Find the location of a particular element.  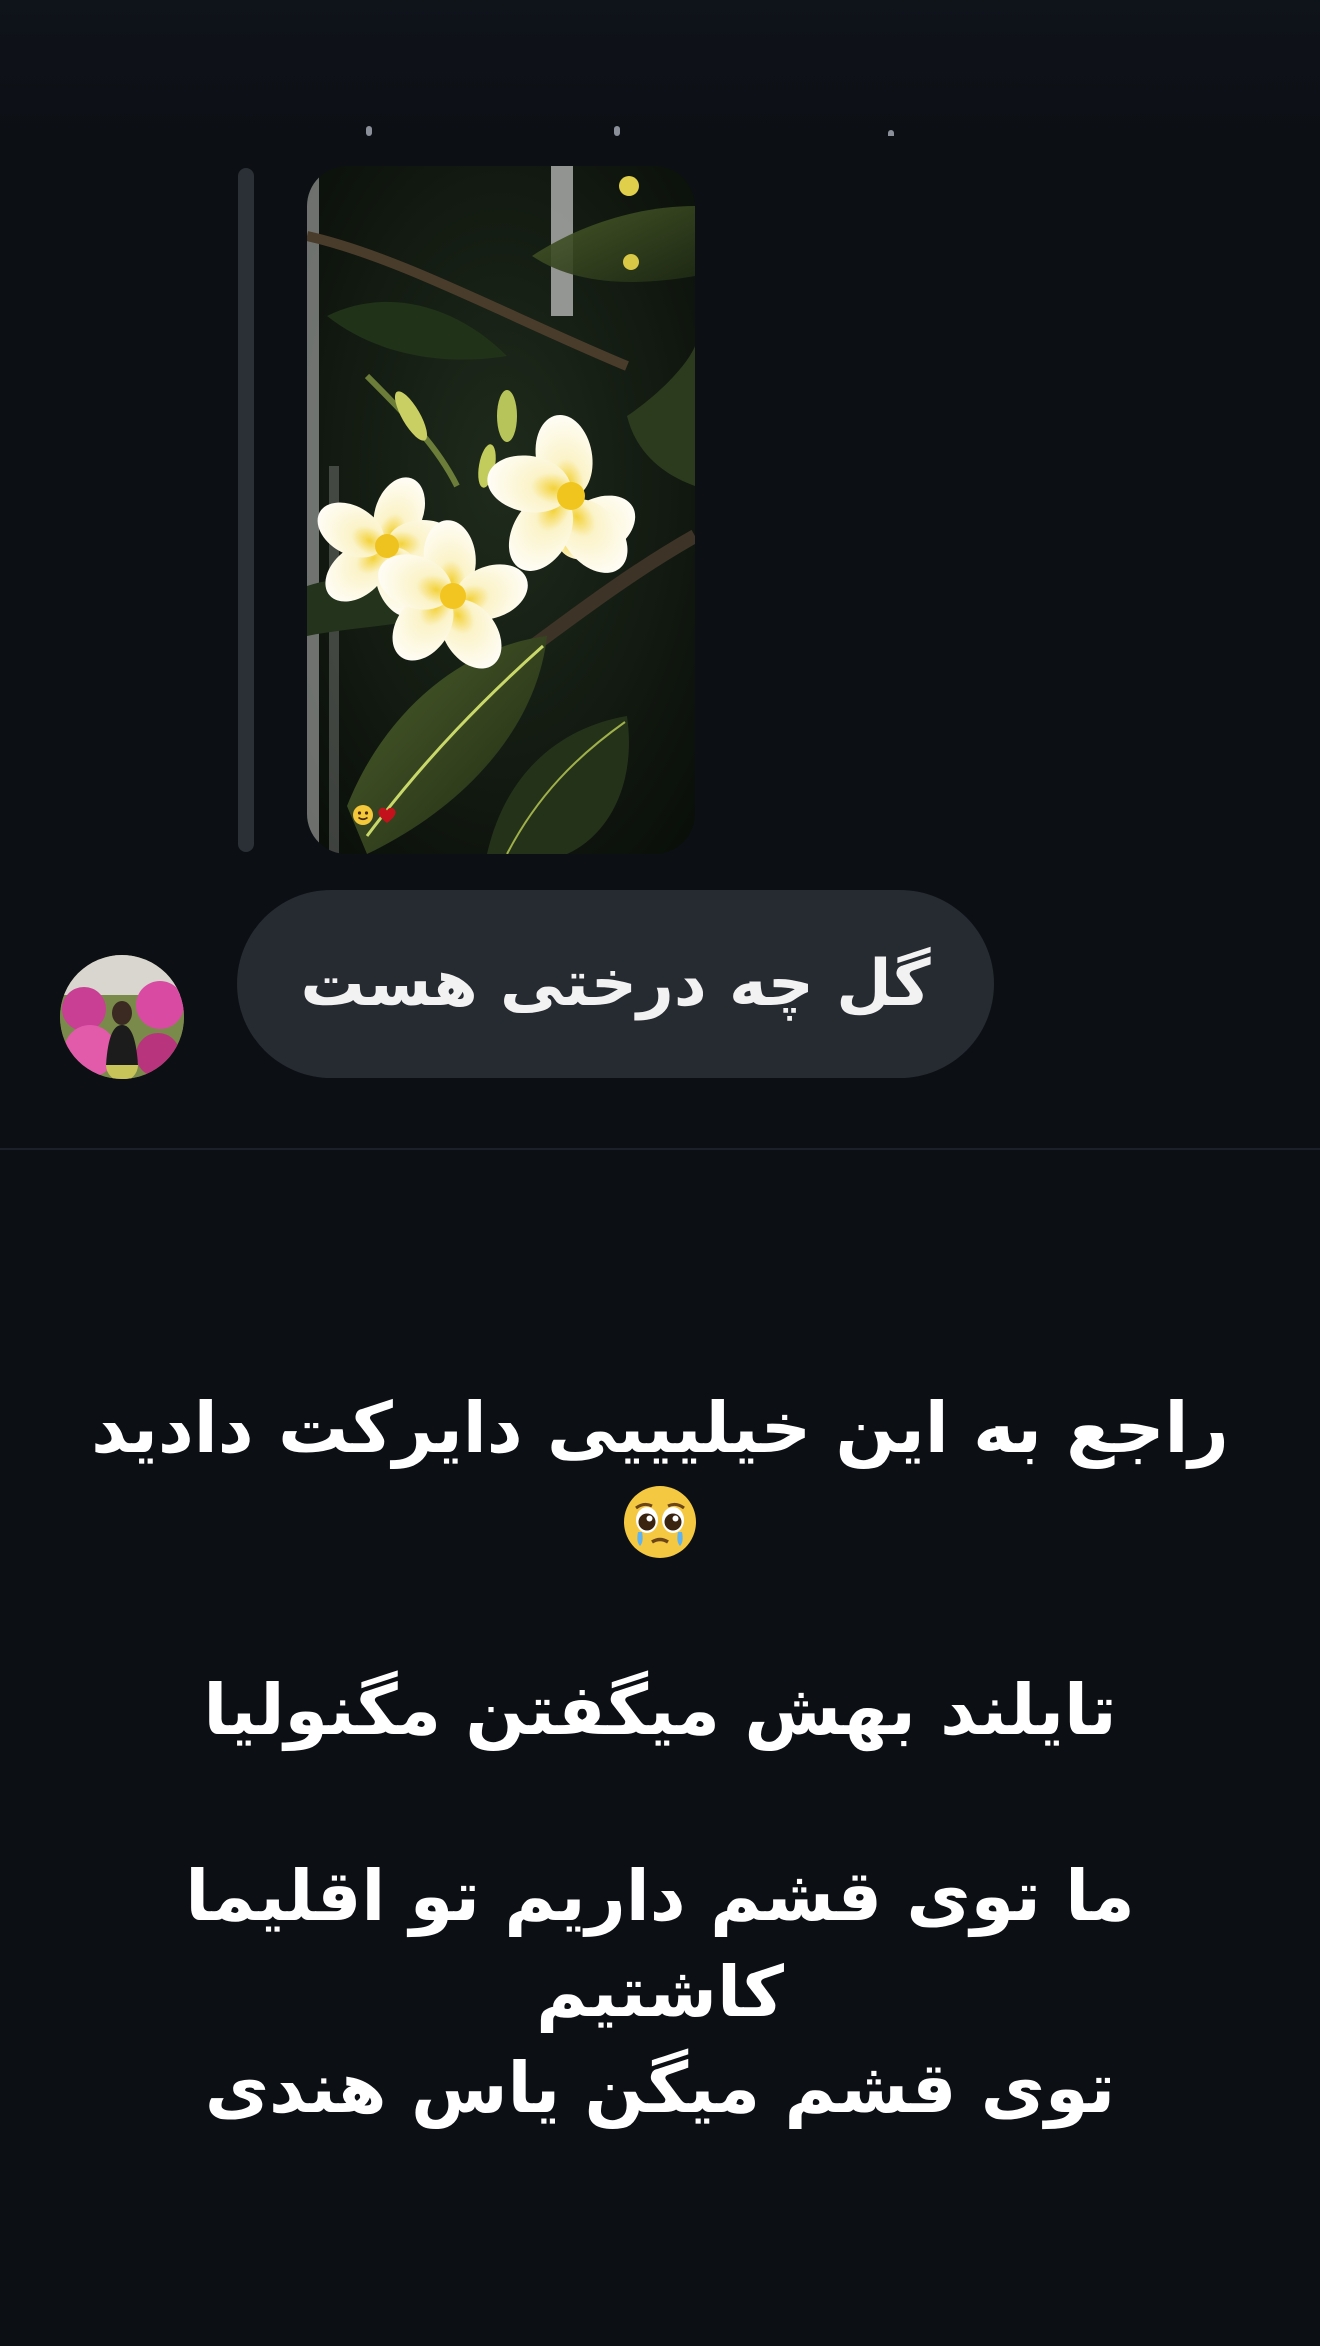

caption-line-3: ما توی قشم داریم تو اقلیما کاشتیم is located at coordinates (660, 1944).